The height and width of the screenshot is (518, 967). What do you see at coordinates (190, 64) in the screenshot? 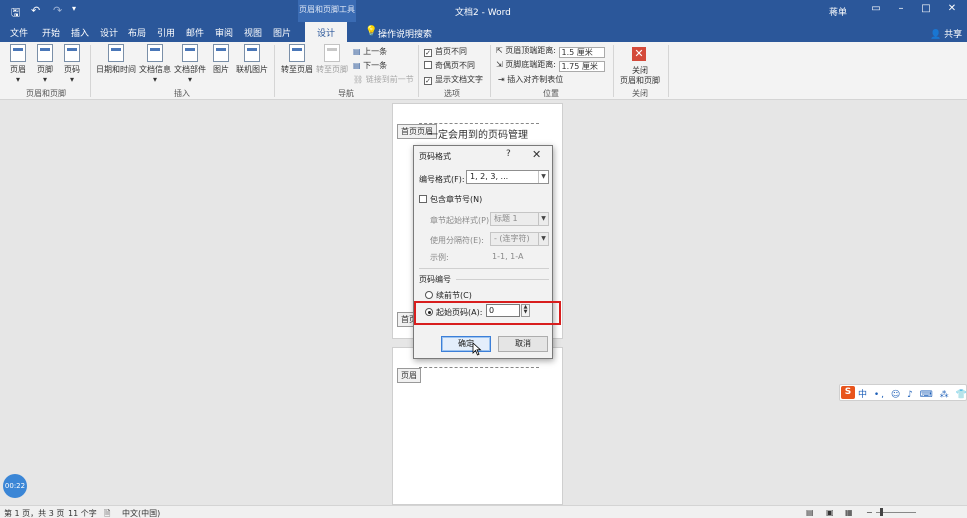
I see `quick-parts-button: 文档部件 ▾` at bounding box center [190, 64].